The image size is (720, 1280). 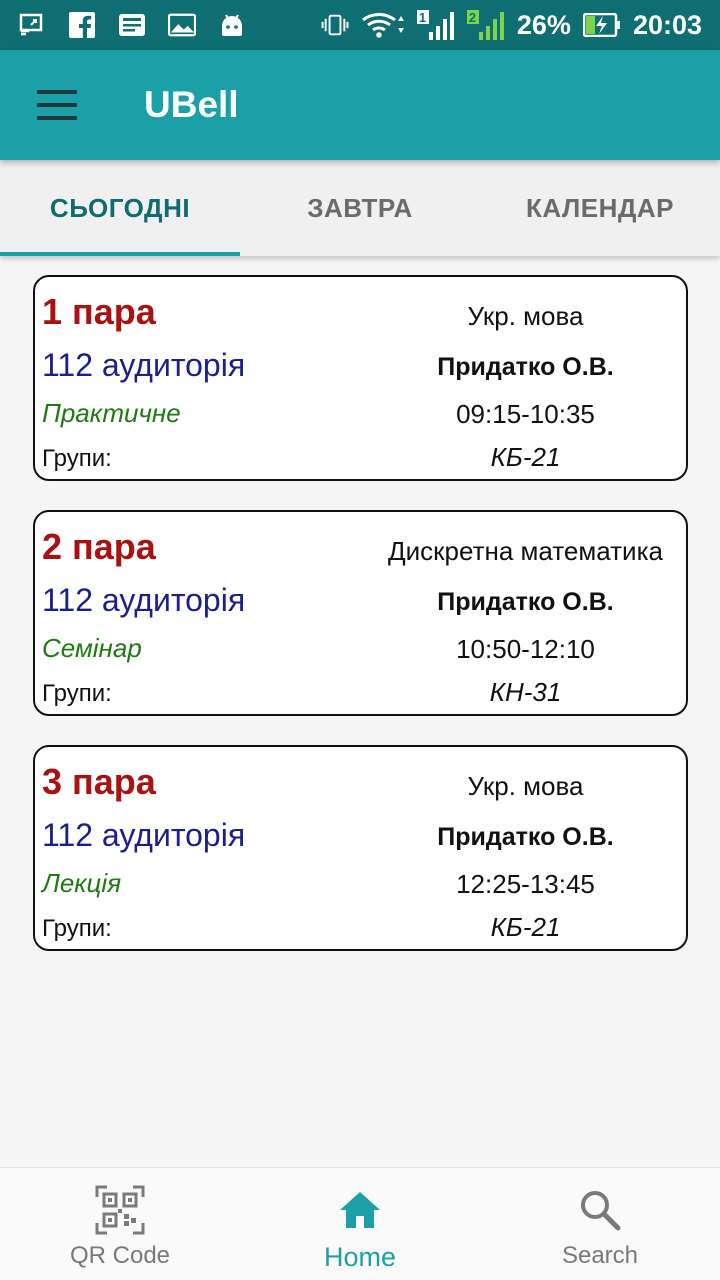 What do you see at coordinates (383, 25) in the screenshot?
I see `wifi-icon` at bounding box center [383, 25].